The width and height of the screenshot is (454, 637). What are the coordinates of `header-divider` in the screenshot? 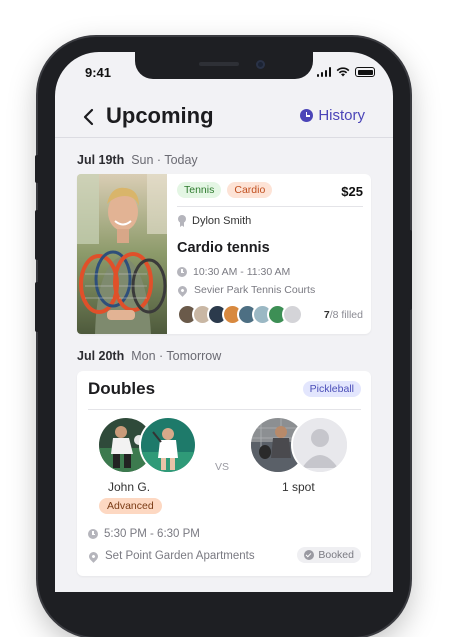 It's located at (224, 137).